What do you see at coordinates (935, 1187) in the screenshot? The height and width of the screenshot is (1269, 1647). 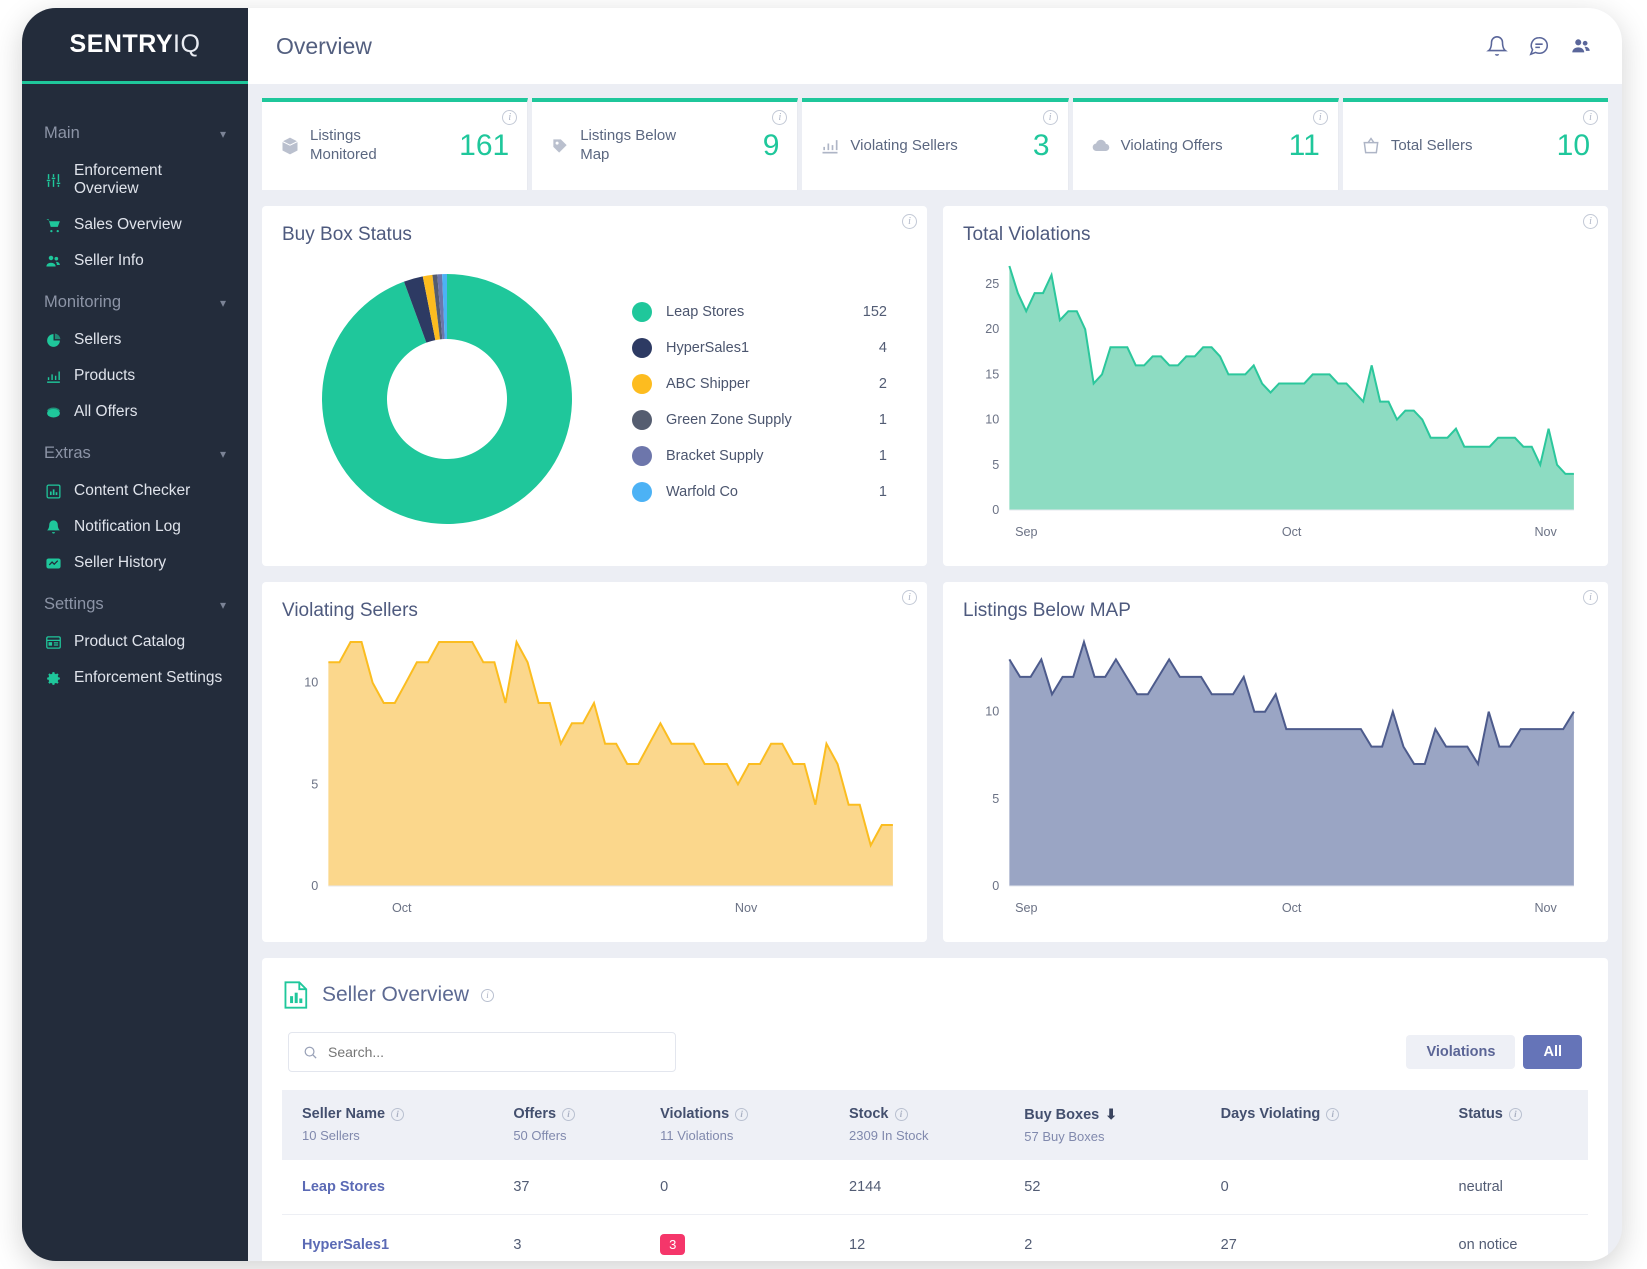 I see `table-row: Leap Stores 37 0 2144 52 0 neutral` at bounding box center [935, 1187].